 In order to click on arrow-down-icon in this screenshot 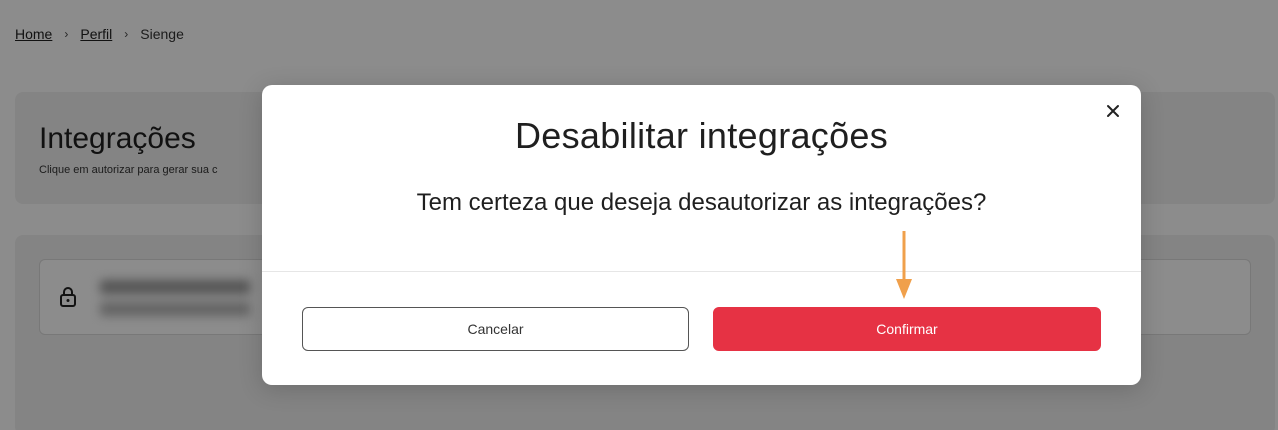, I will do `click(904, 266)`.